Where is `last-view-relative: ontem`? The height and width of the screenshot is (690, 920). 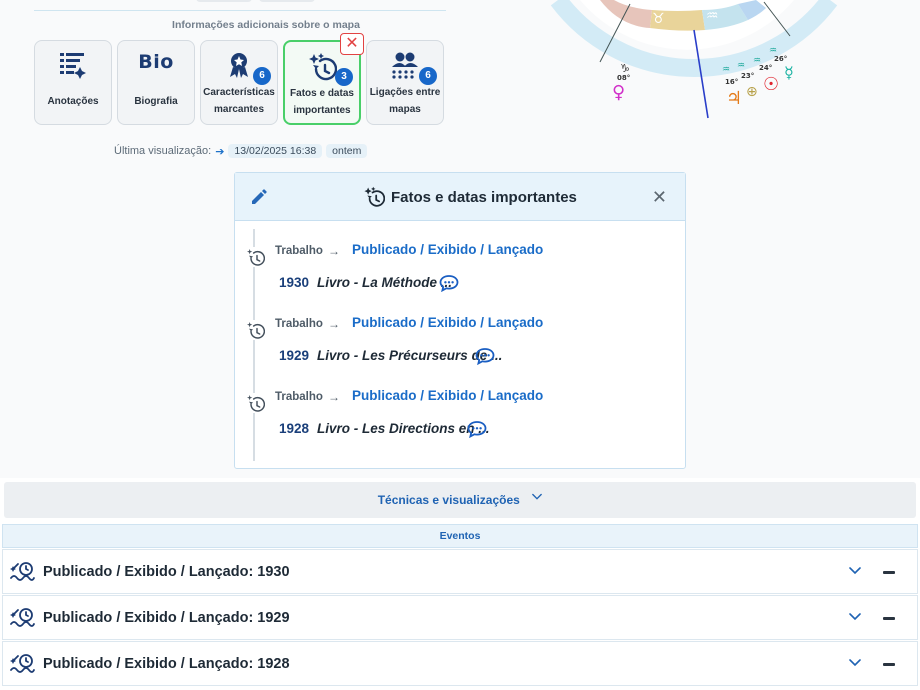 last-view-relative: ontem is located at coordinates (347, 151).